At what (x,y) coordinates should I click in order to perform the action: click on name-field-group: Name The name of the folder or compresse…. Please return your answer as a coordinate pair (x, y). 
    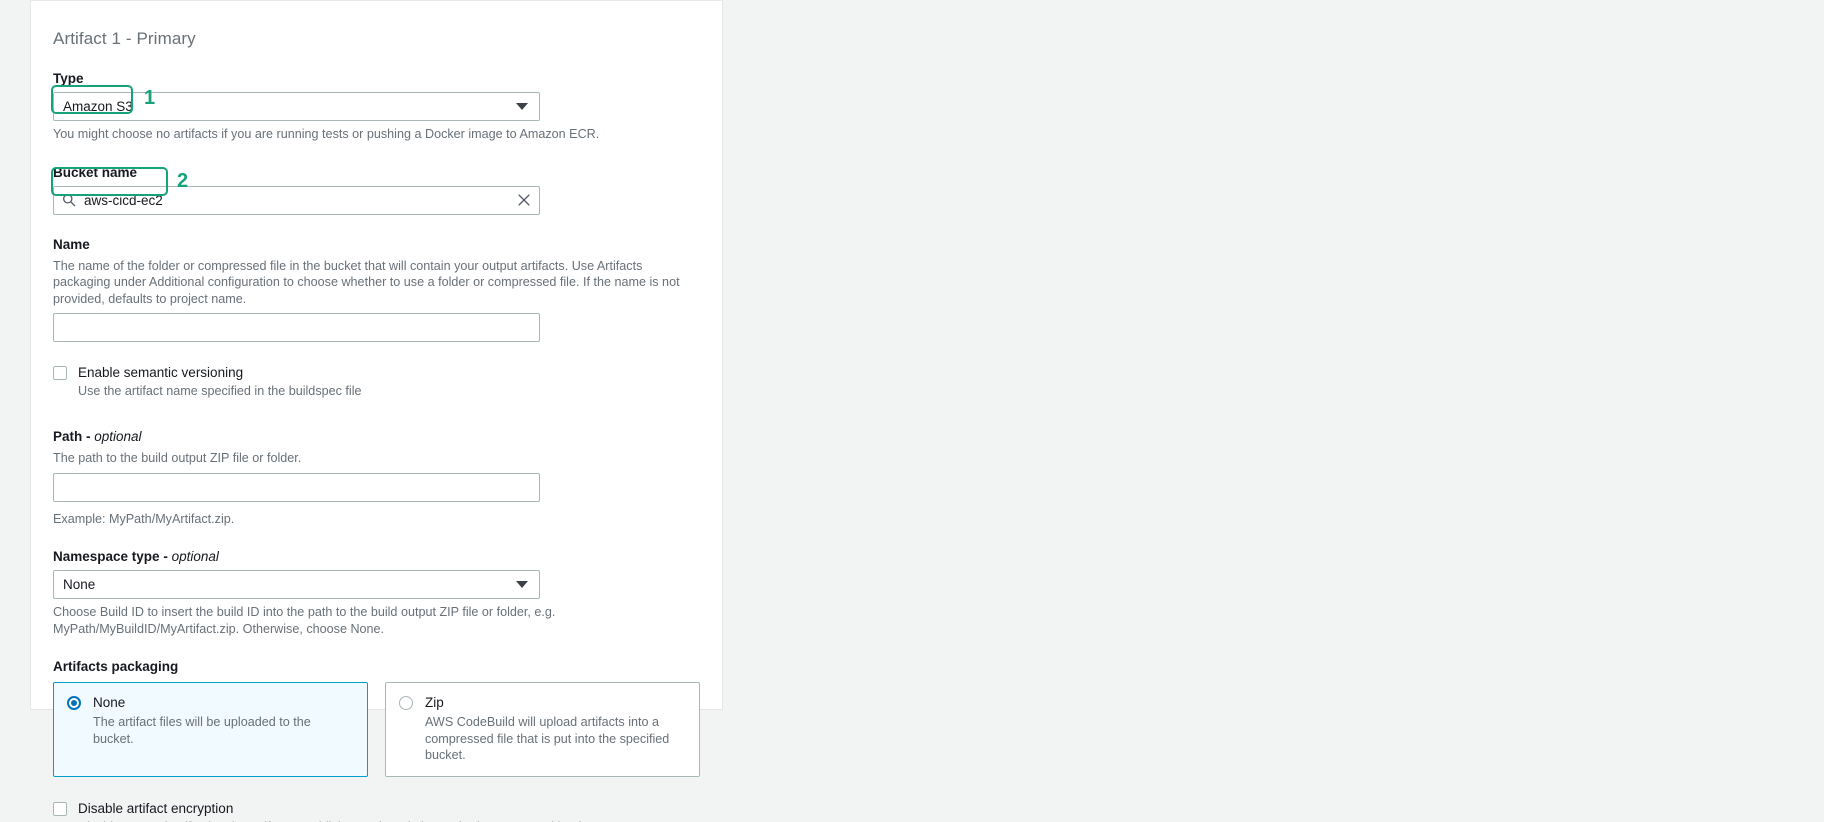
    Looking at the image, I should click on (376, 289).